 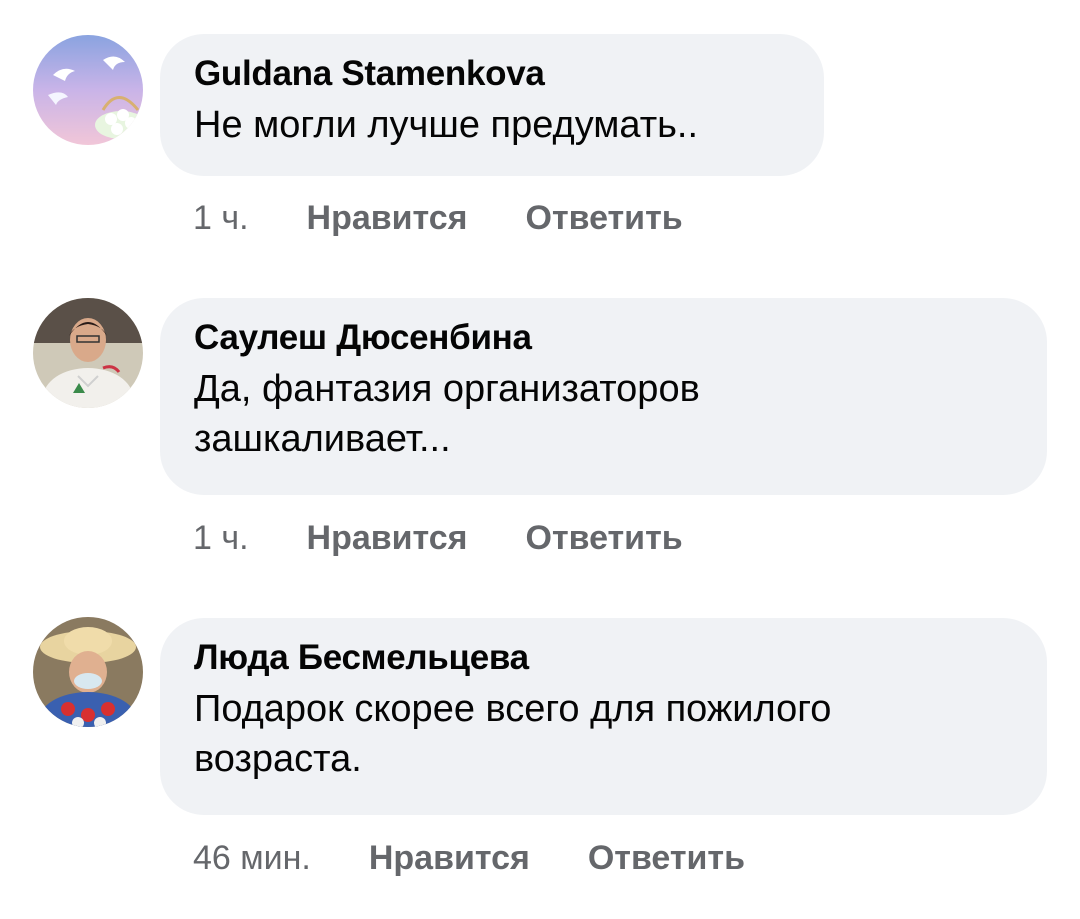 I want to click on comment-actions: 46 мин. Нравится Ответить, so click(x=498, y=858).